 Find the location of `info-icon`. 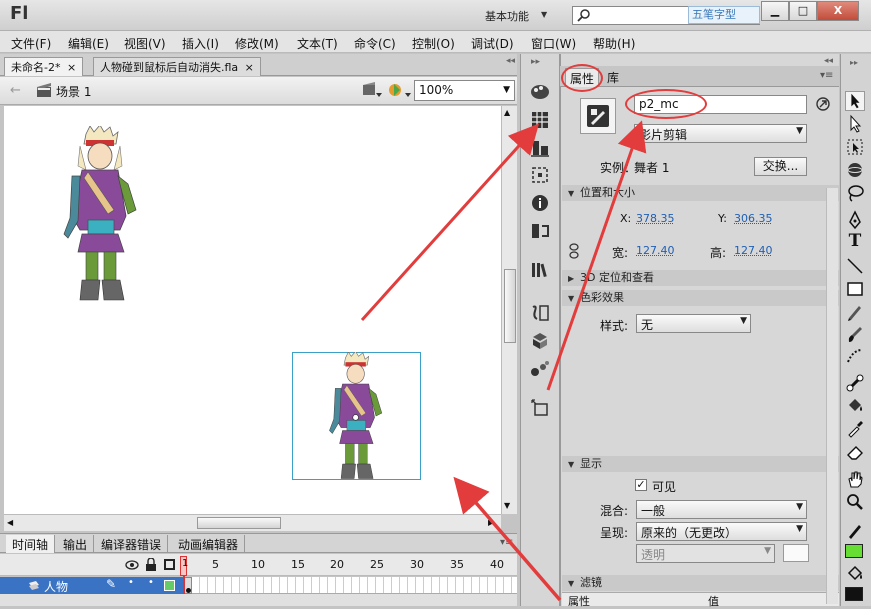

info-icon is located at coordinates (540, 203).